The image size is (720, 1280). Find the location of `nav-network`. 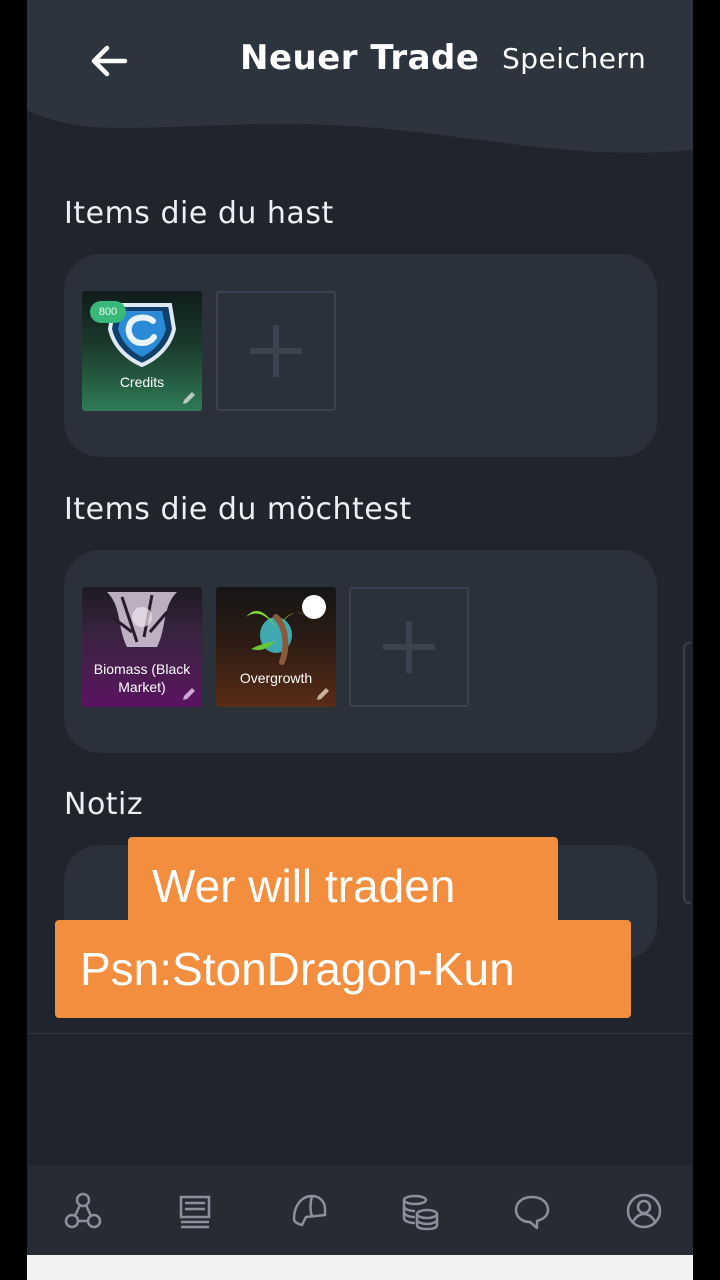

nav-network is located at coordinates (83, 1211).